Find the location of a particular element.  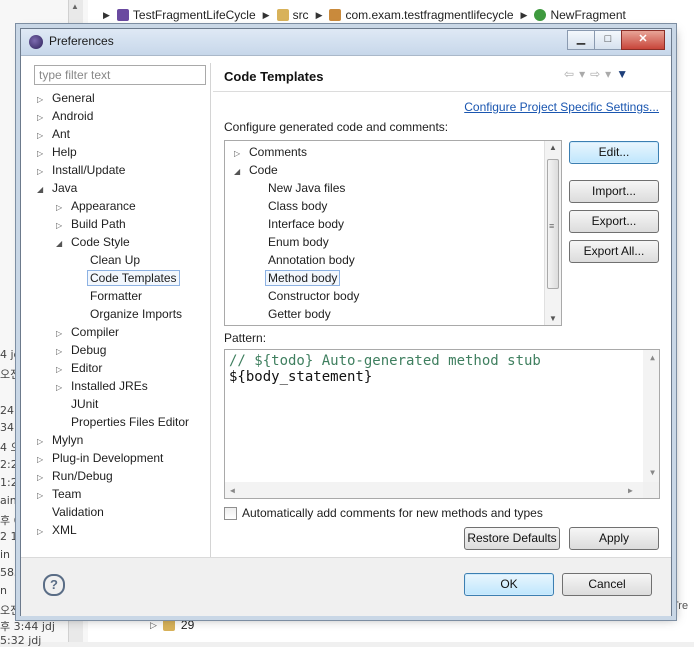

tree-item: ▷ Ant is located at coordinates (53, 134).